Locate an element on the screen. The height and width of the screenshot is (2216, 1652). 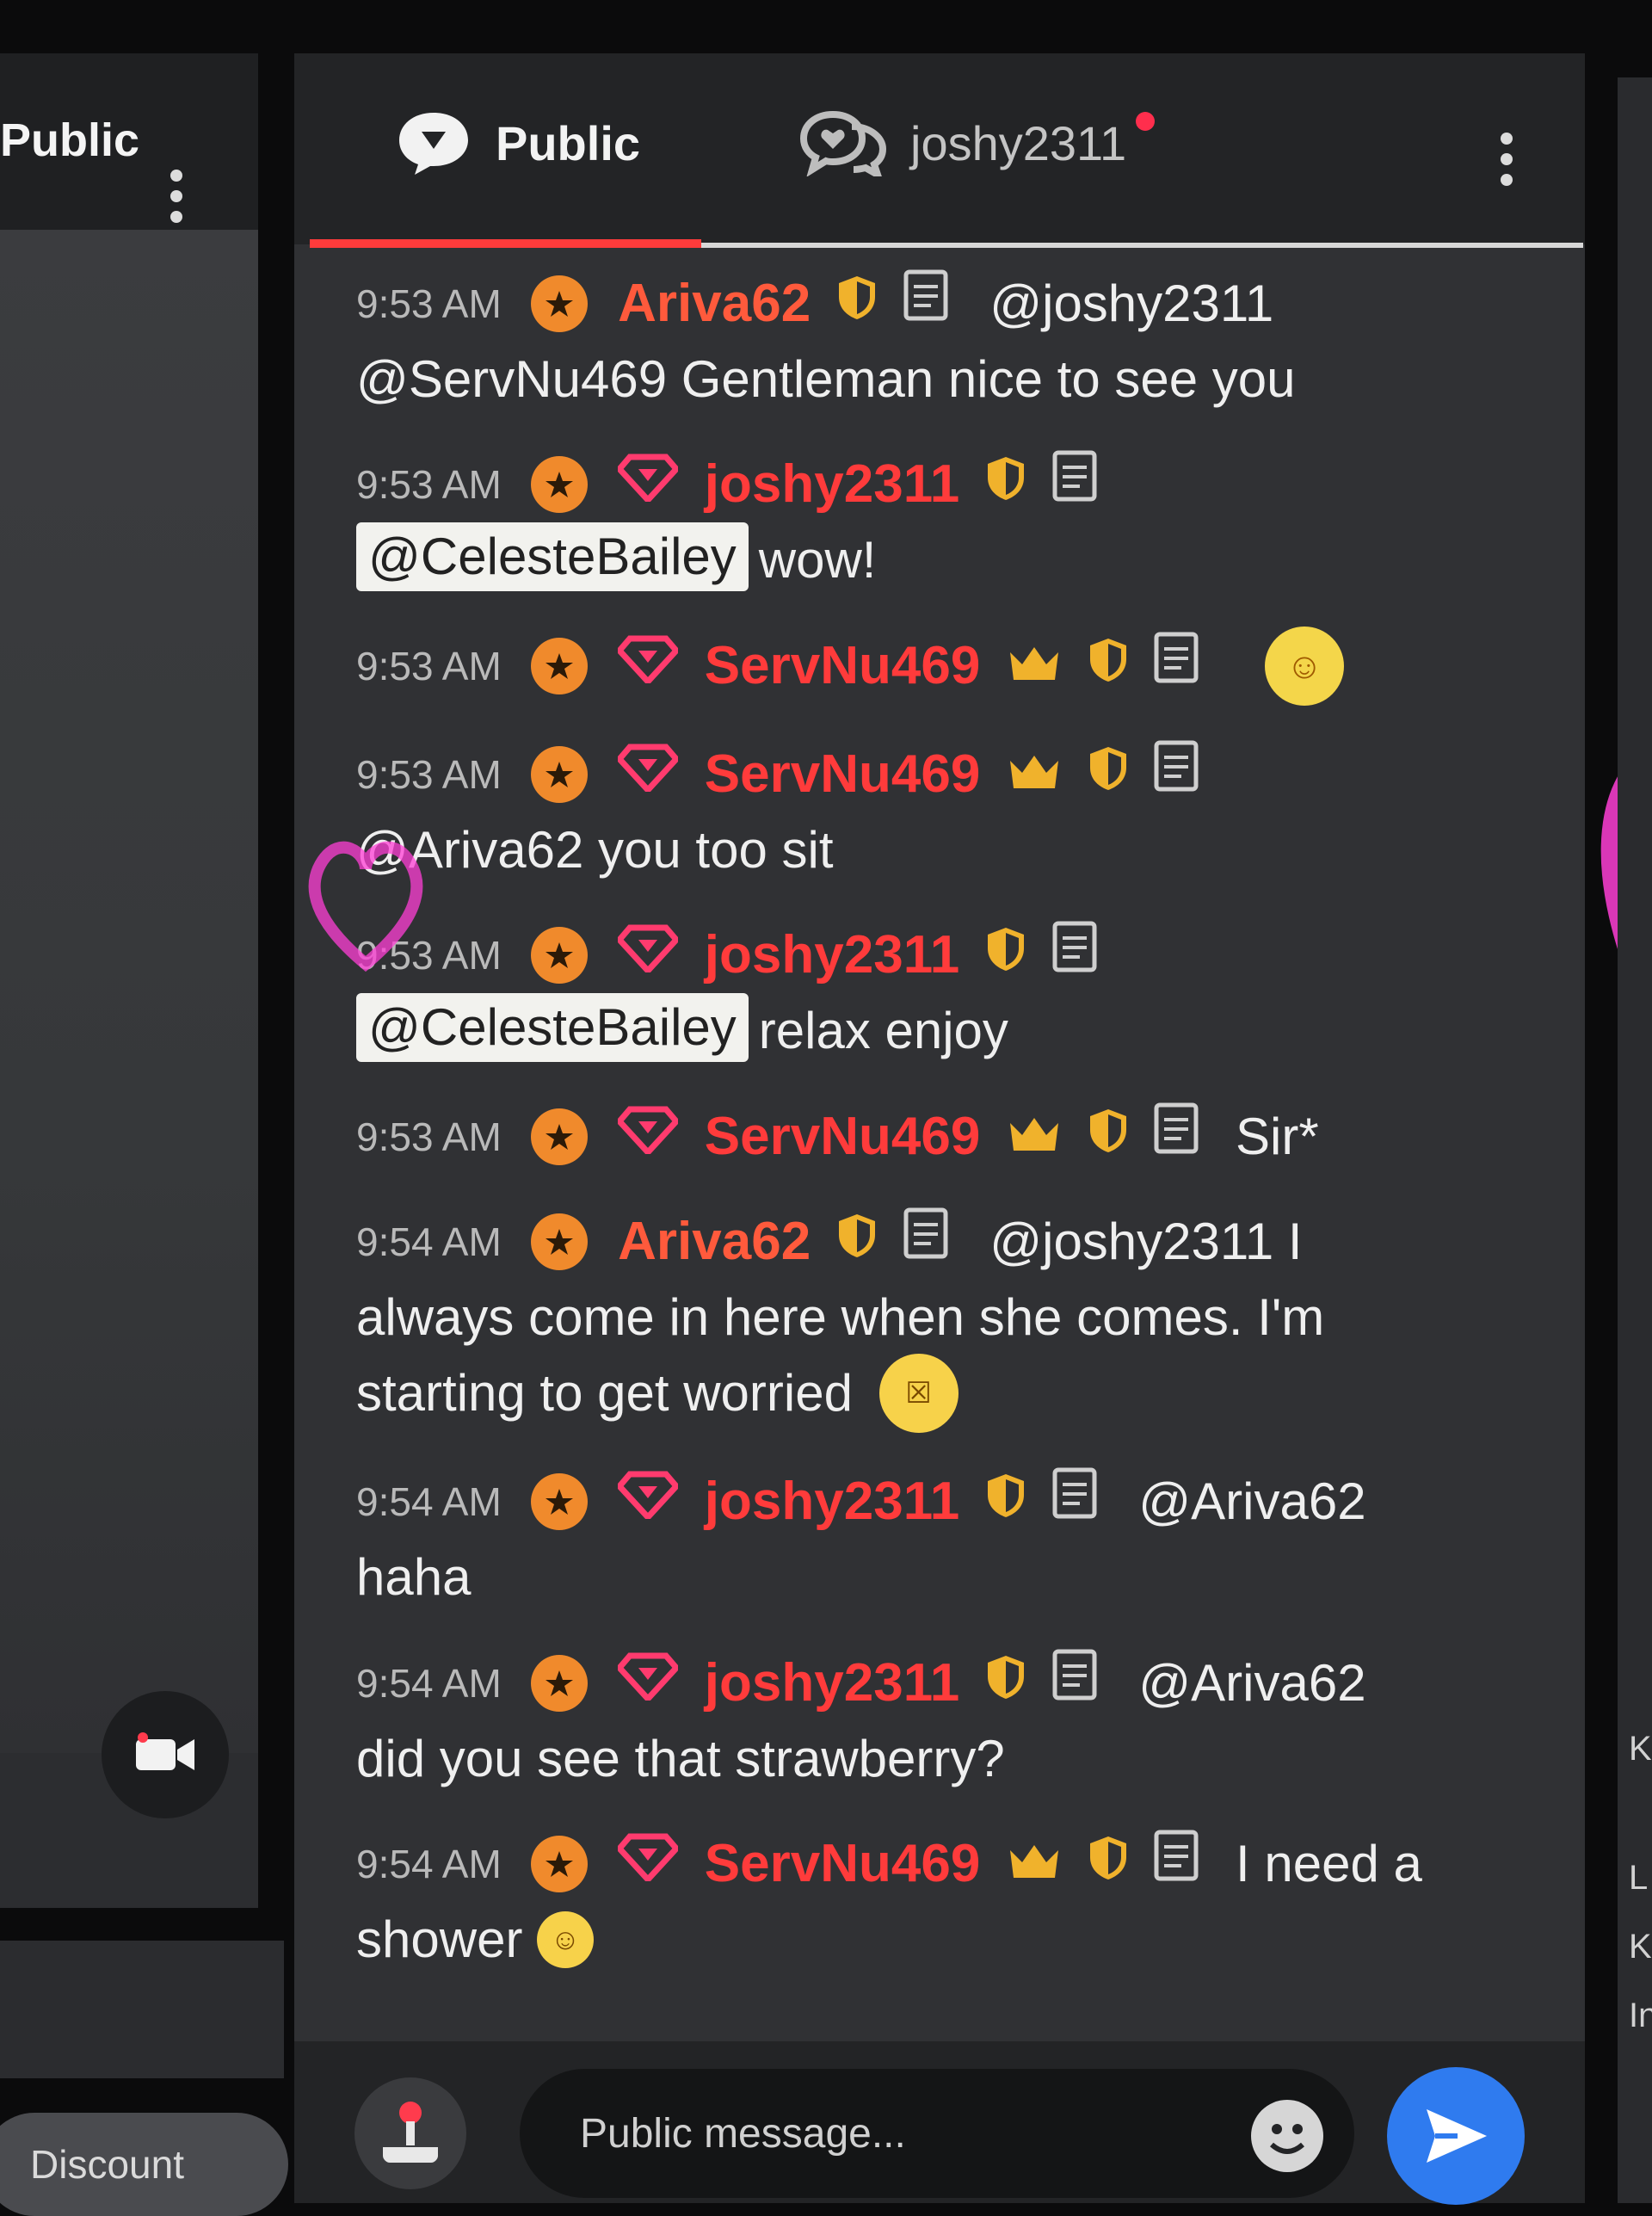
send-button is located at coordinates (1456, 2136).